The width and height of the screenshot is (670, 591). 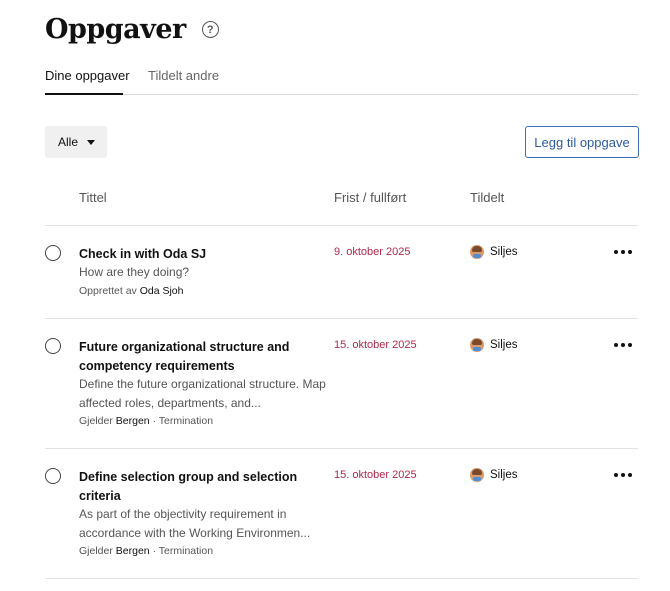 I want to click on task-meta-prefix: Opprettet av, so click(x=108, y=291).